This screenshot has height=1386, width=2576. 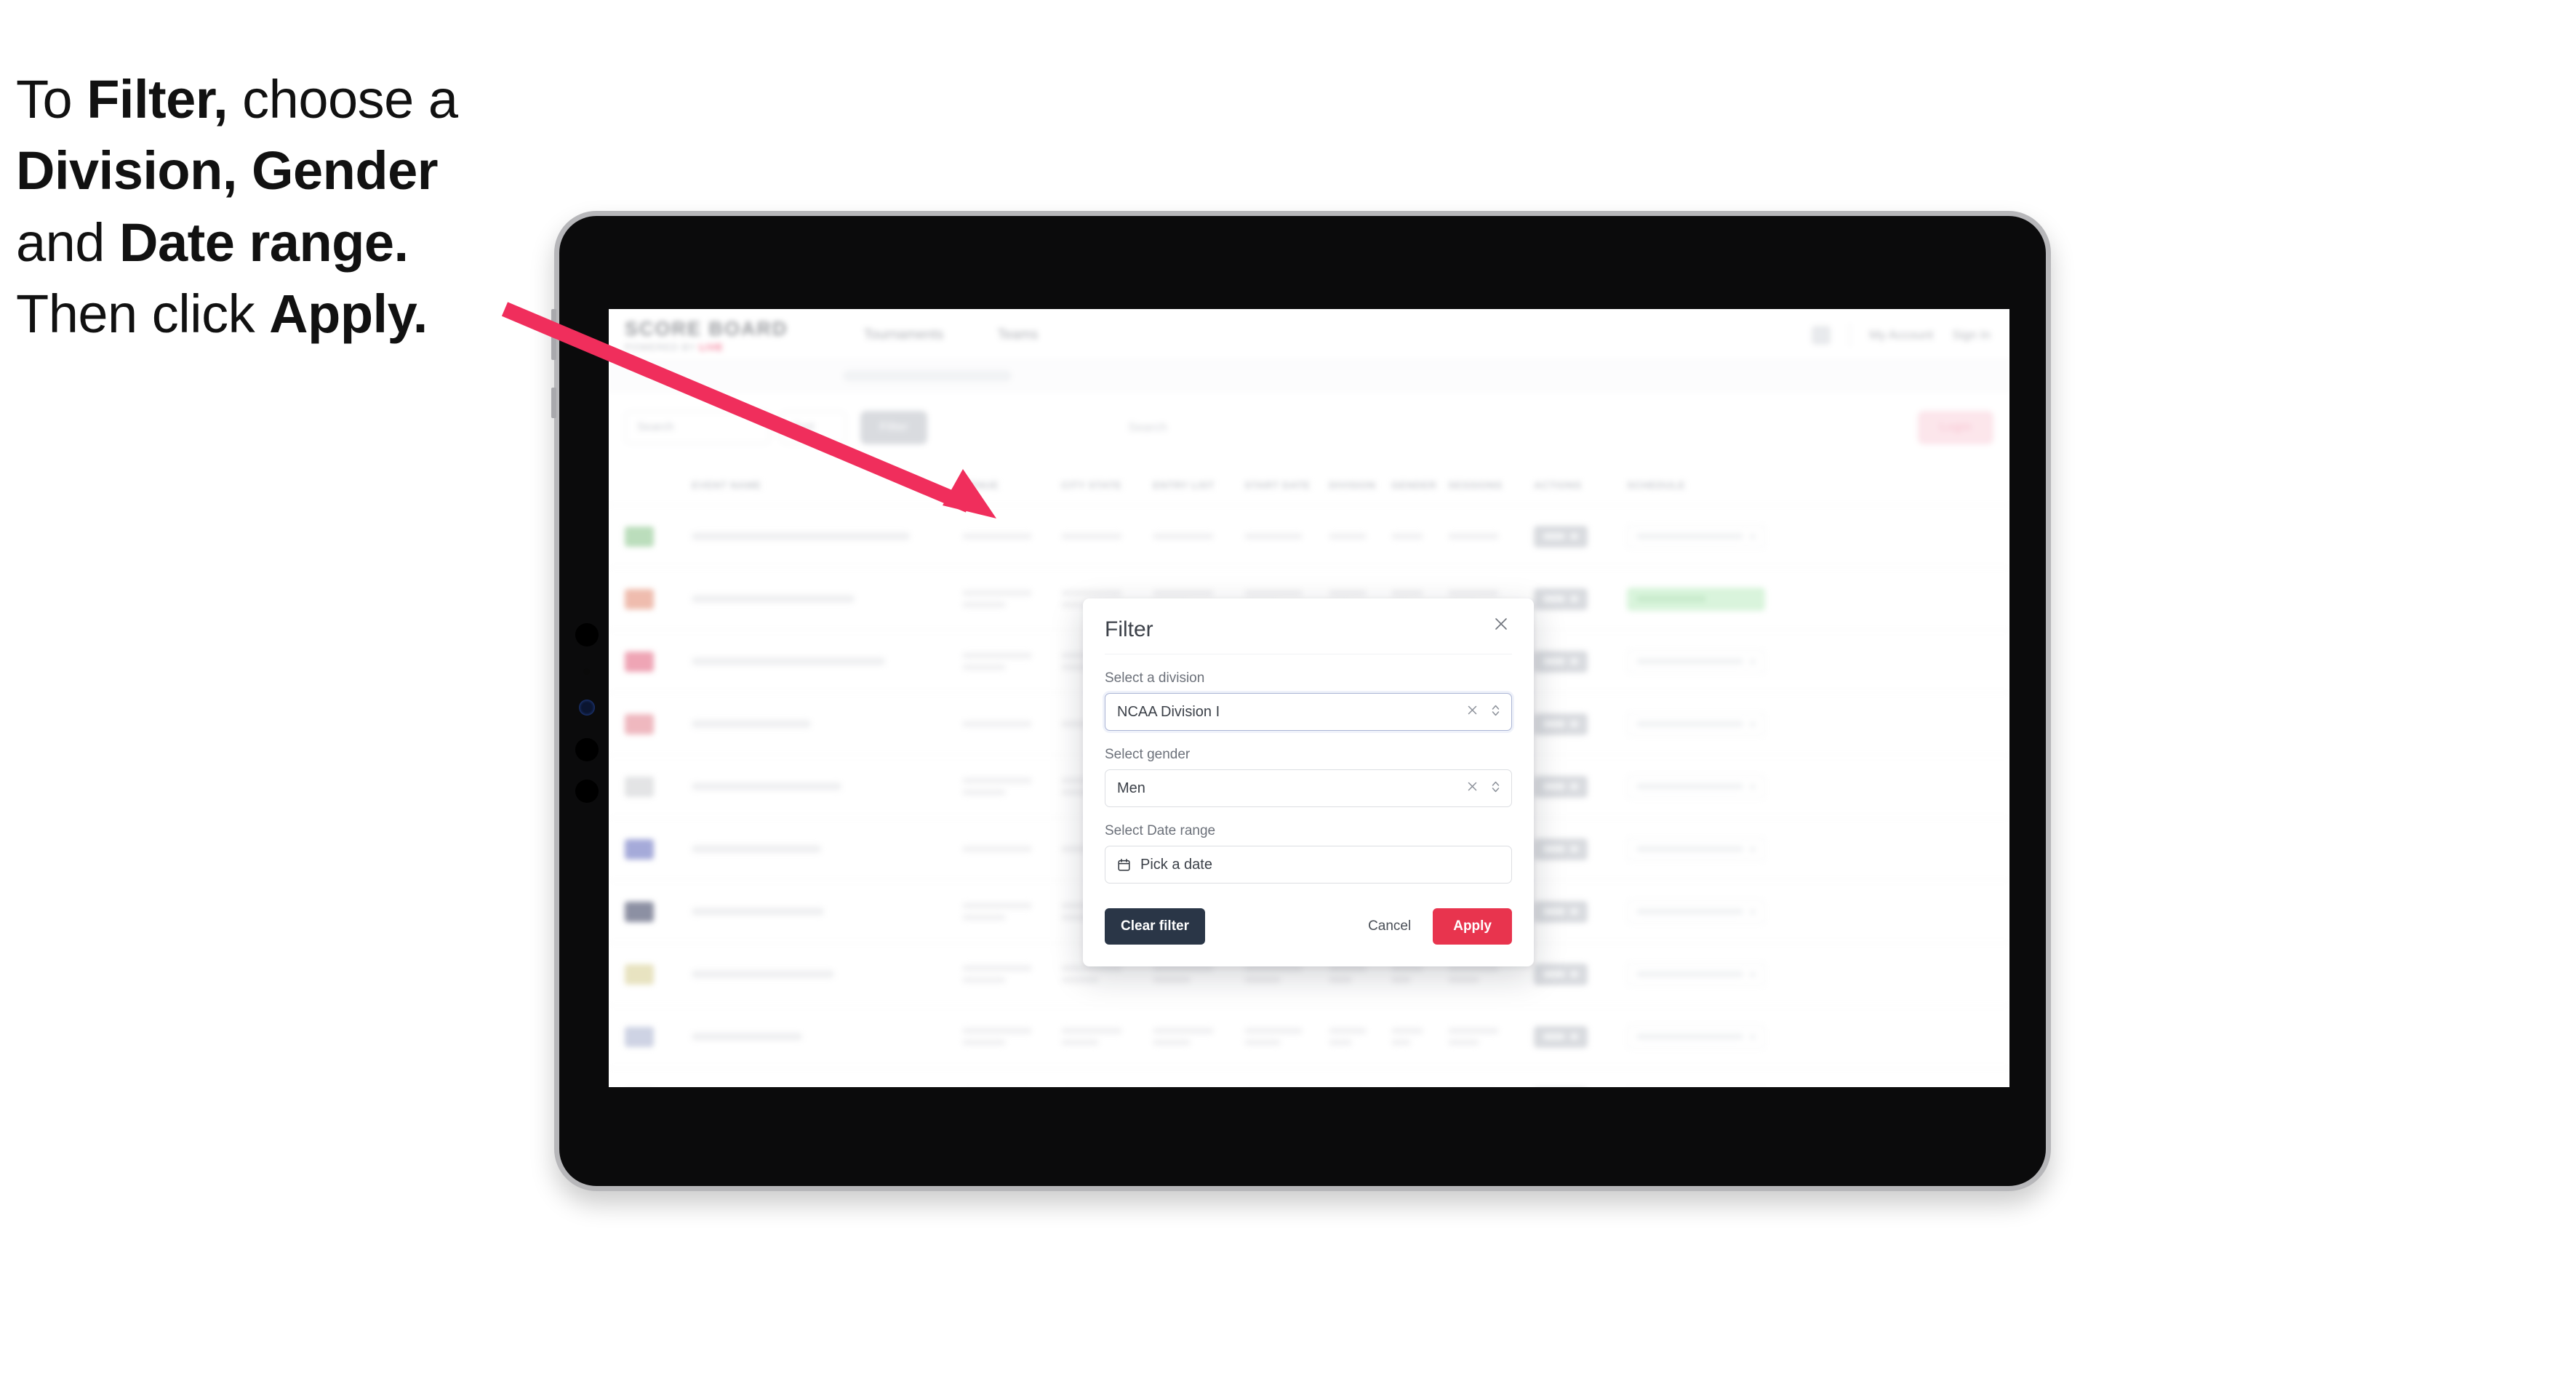 What do you see at coordinates (1501, 624) in the screenshot?
I see `close-icon` at bounding box center [1501, 624].